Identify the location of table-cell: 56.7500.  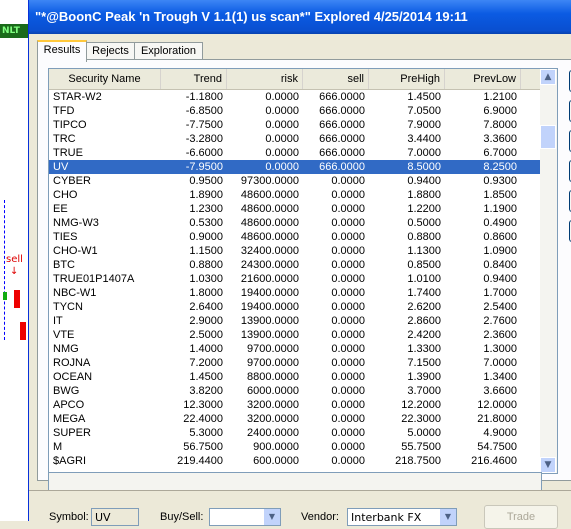
(203, 447).